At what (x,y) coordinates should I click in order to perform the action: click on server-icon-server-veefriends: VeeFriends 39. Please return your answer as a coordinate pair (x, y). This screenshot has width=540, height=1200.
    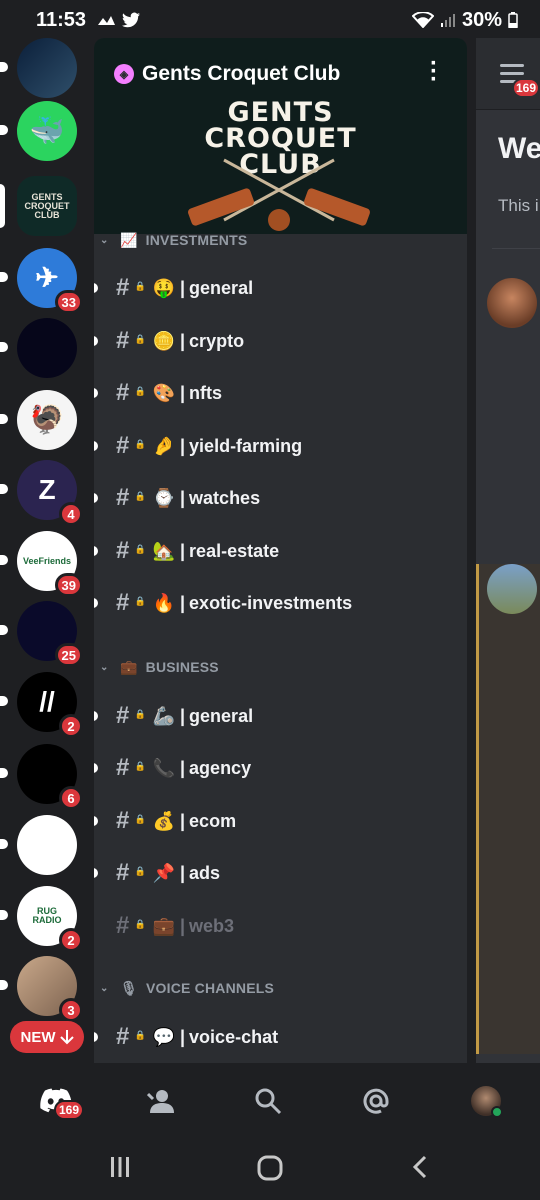
    Looking at the image, I should click on (41, 564).